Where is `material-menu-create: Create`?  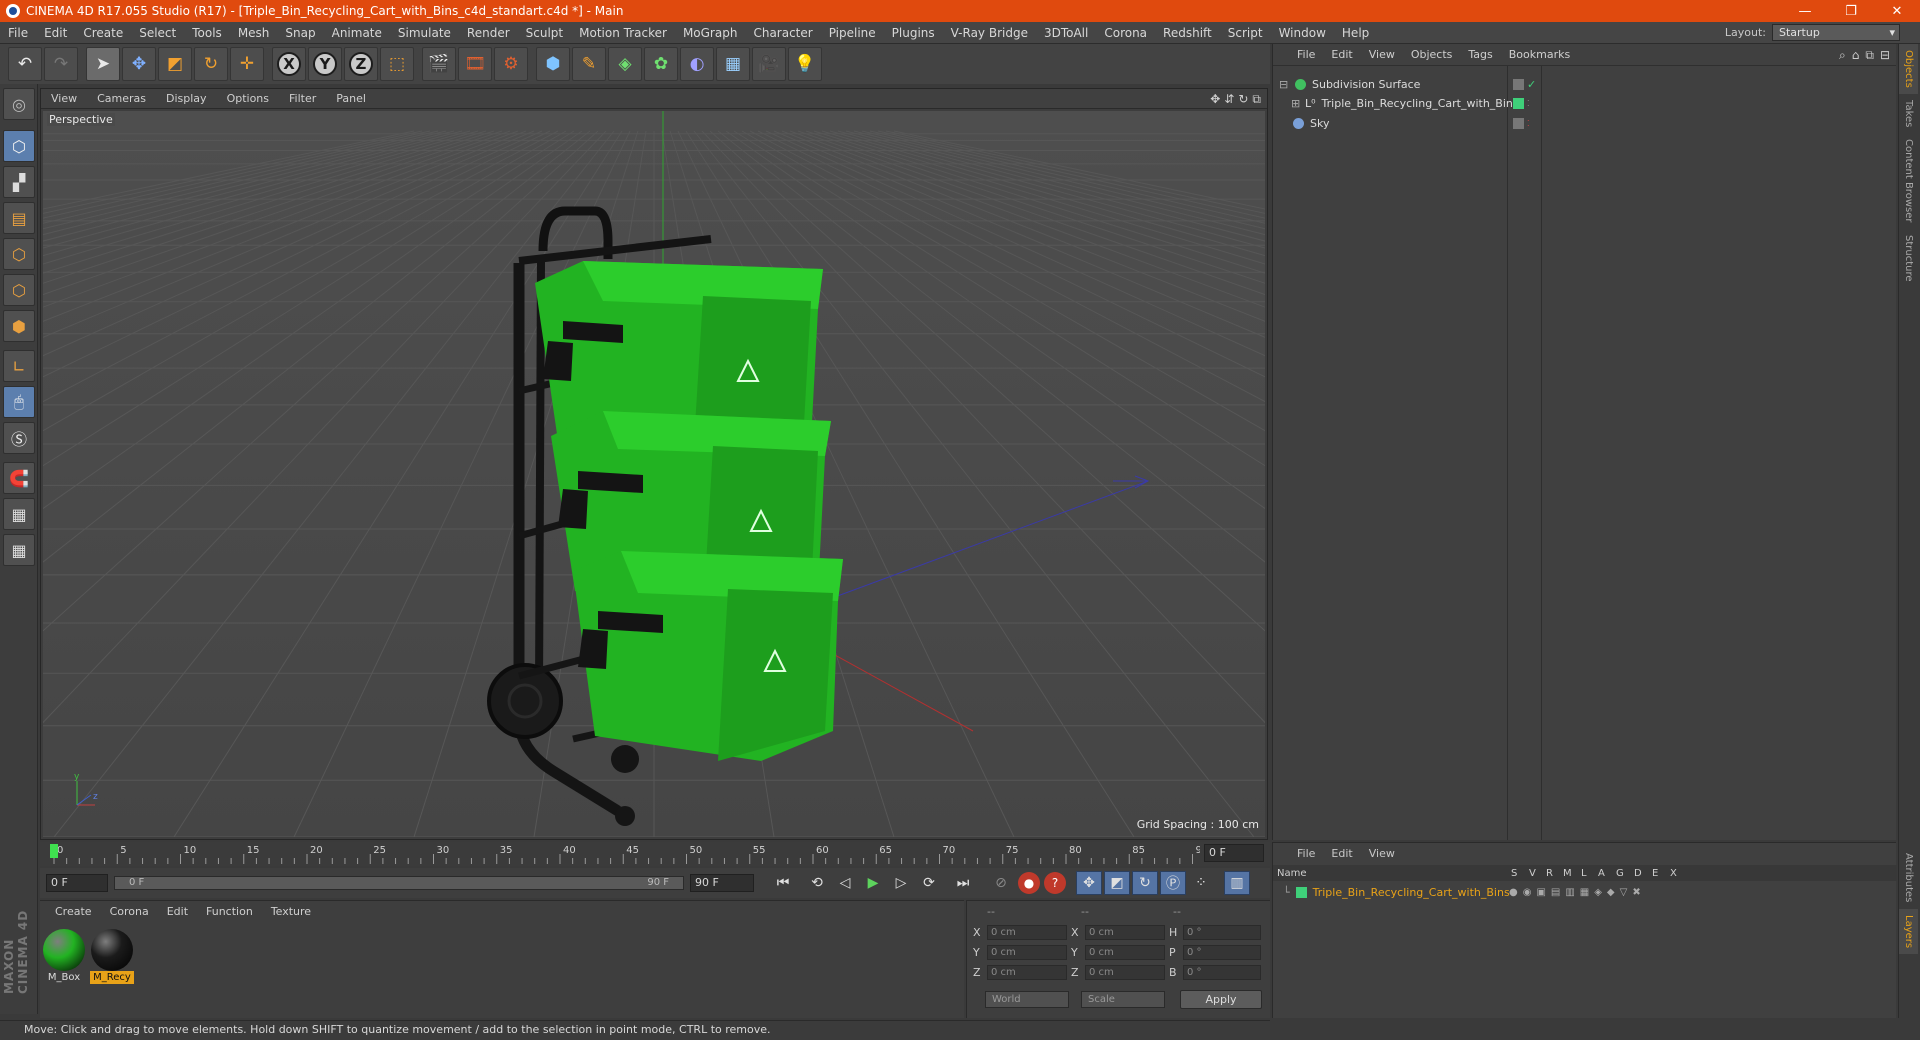 material-menu-create: Create is located at coordinates (73, 911).